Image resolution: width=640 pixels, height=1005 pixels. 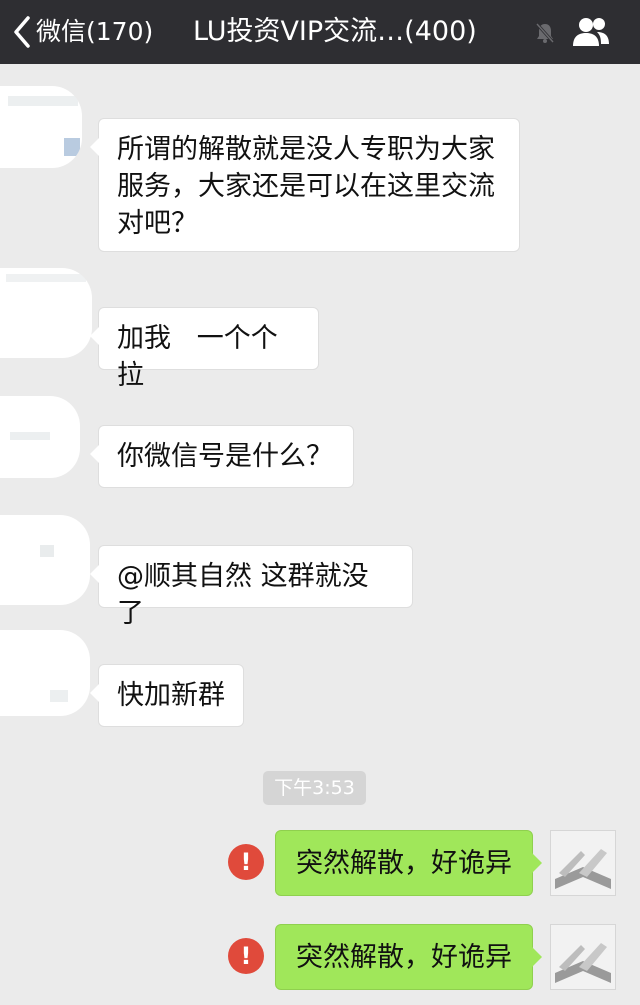 I want to click on message-text: 加我 一个个拉, so click(x=197, y=357).